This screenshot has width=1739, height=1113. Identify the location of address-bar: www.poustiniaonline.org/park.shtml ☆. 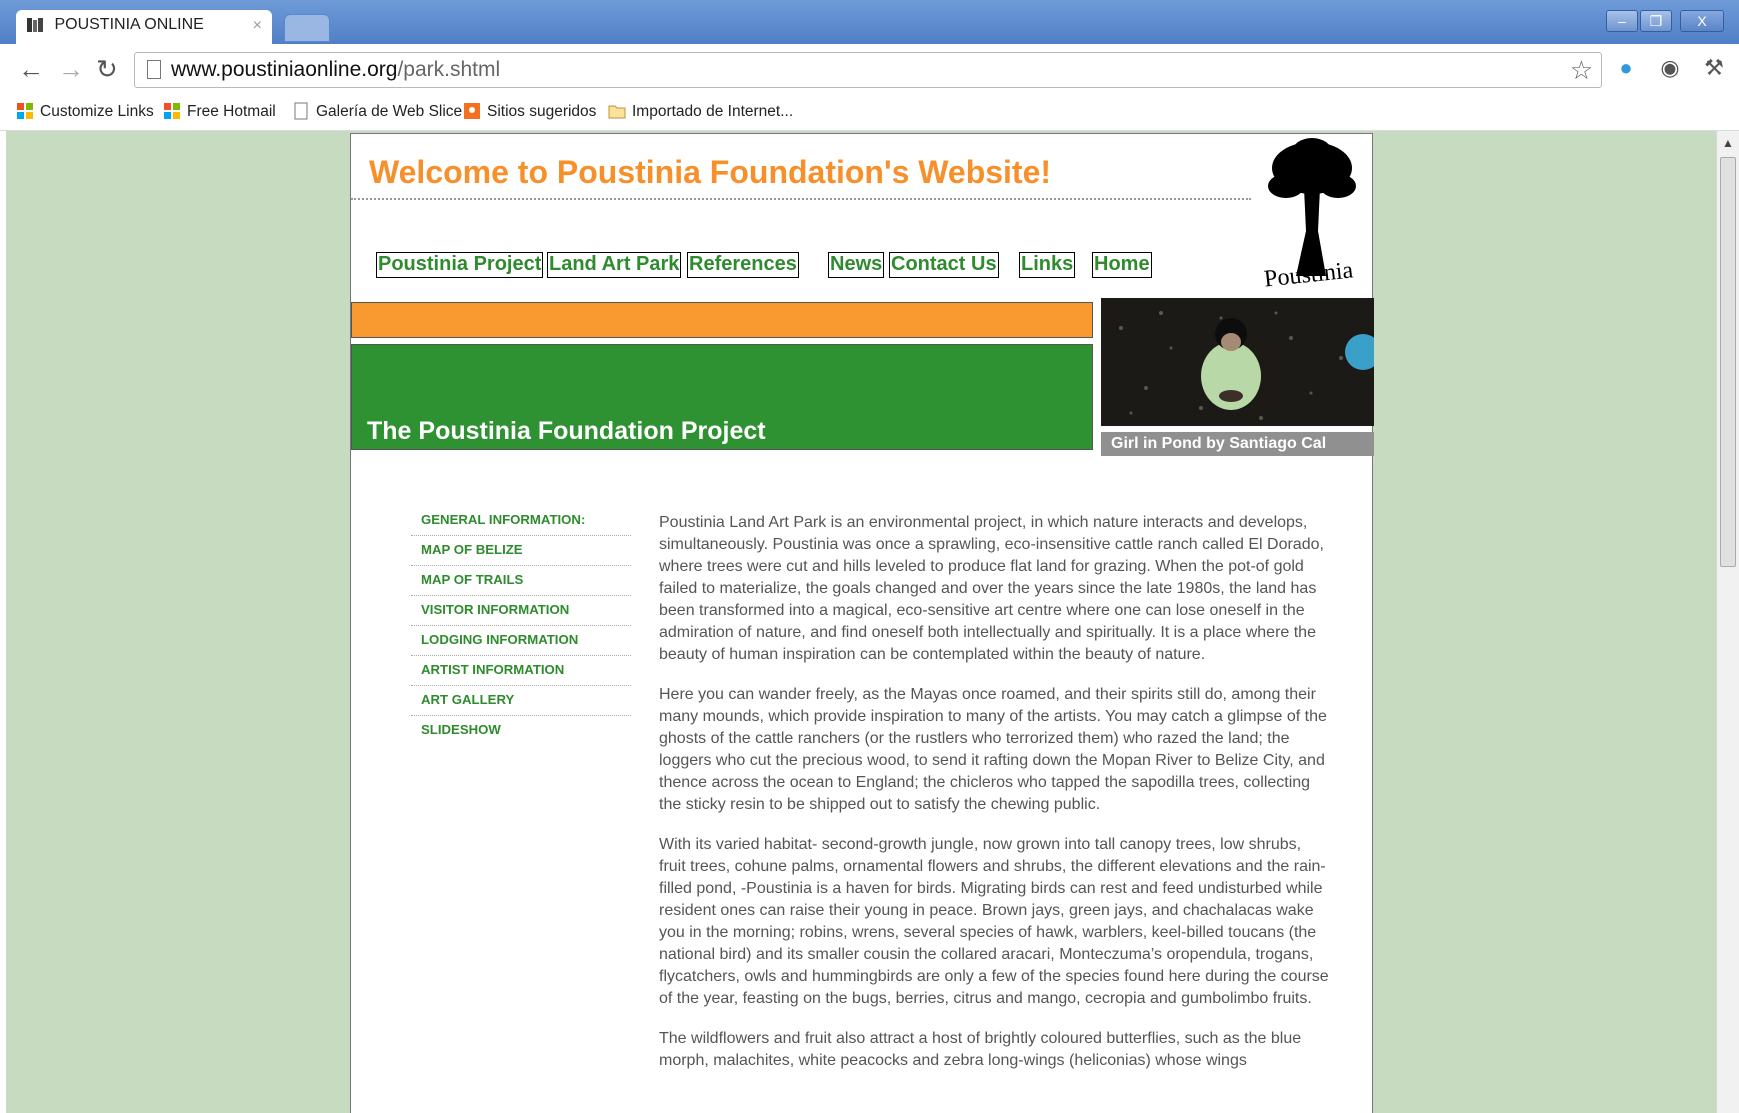
(868, 70).